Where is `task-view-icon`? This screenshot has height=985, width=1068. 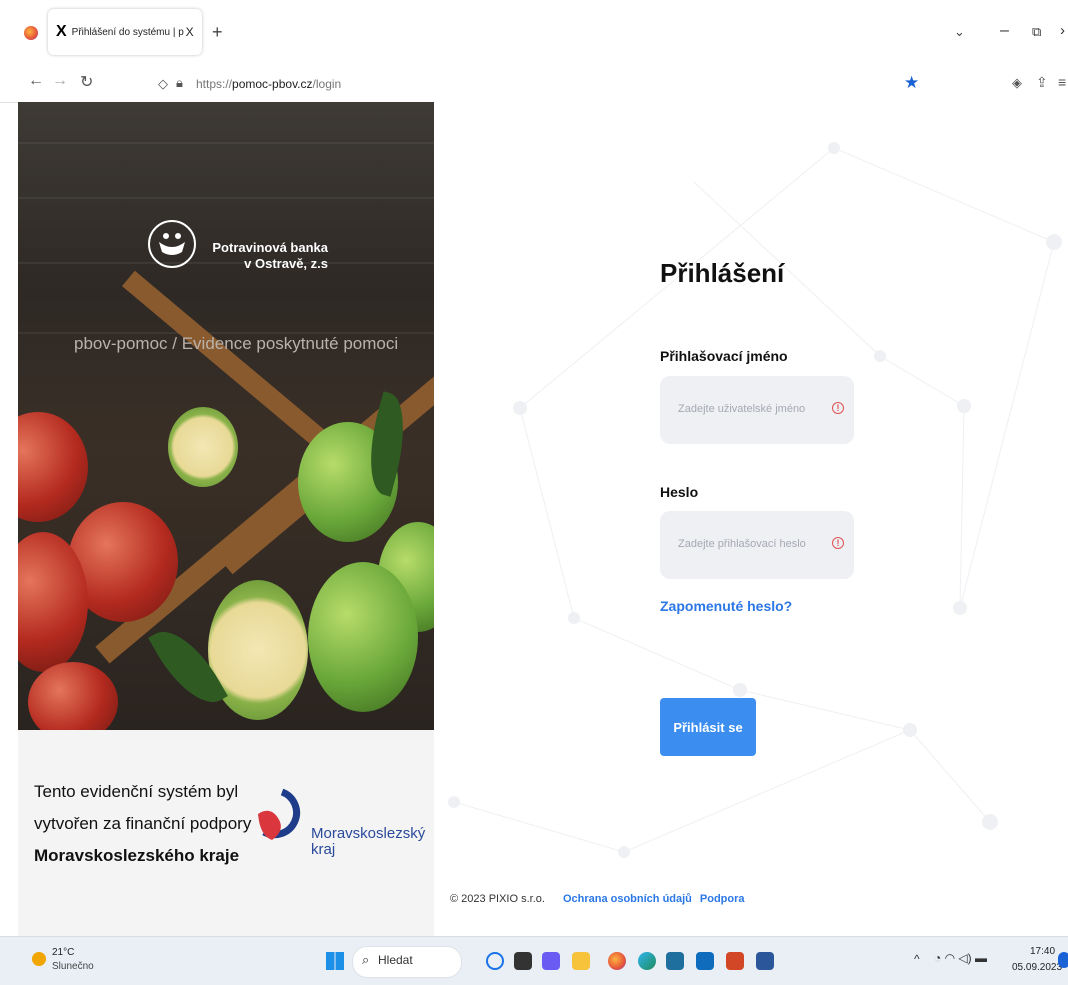 task-view-icon is located at coordinates (523, 961).